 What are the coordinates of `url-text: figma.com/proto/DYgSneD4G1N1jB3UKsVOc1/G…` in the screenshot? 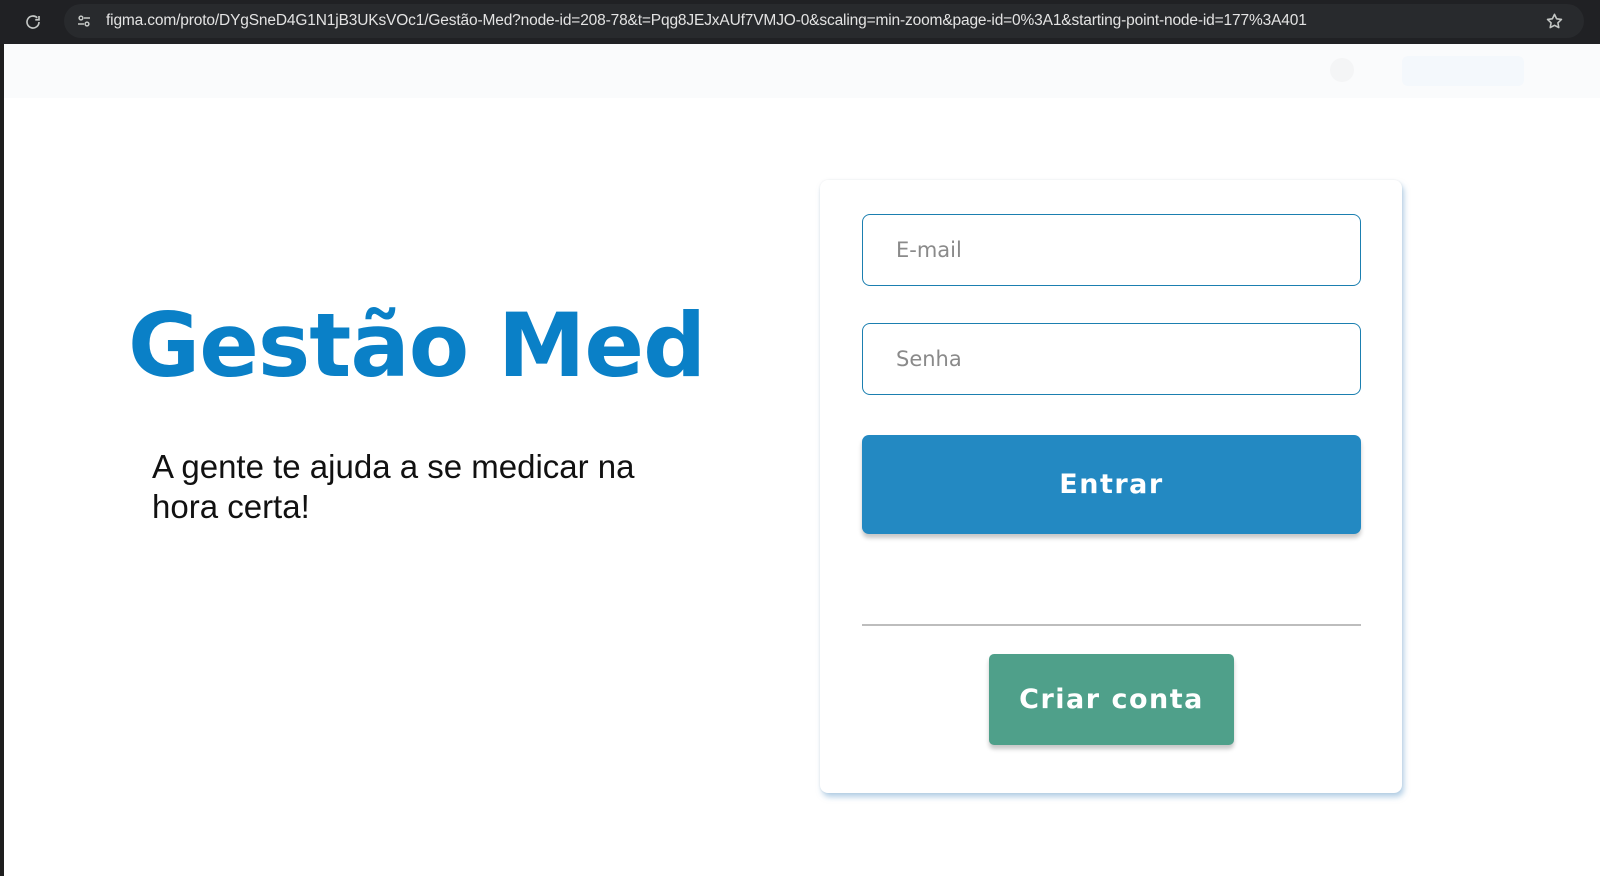 It's located at (806, 21).